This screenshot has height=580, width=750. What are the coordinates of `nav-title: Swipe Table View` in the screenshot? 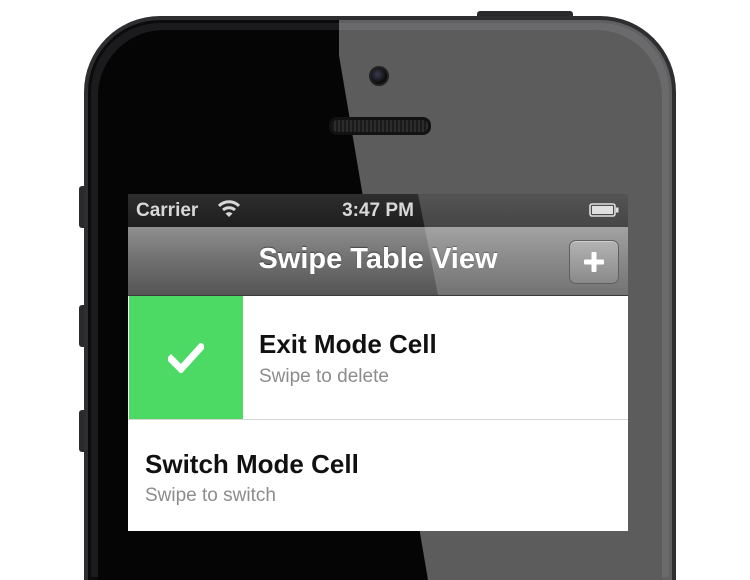 It's located at (378, 259).